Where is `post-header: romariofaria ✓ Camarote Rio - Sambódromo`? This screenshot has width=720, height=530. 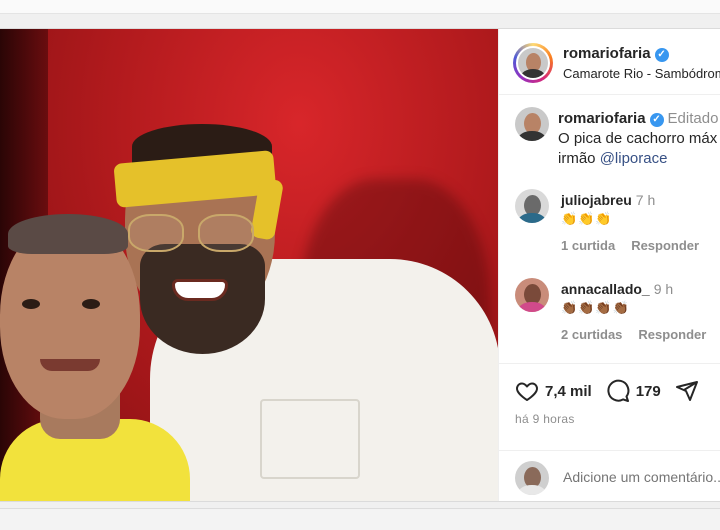 post-header: romariofaria ✓ Camarote Rio - Sambódromo is located at coordinates (609, 62).